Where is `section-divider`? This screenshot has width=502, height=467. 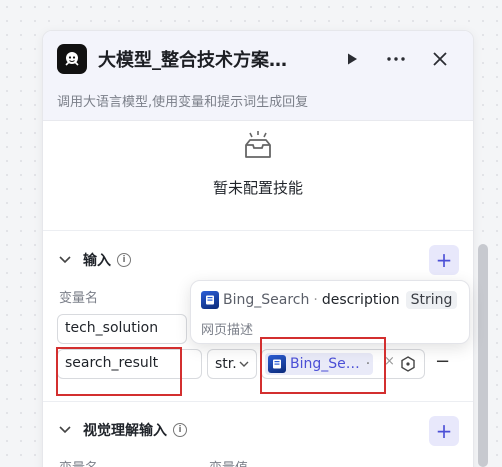 section-divider is located at coordinates (258, 401).